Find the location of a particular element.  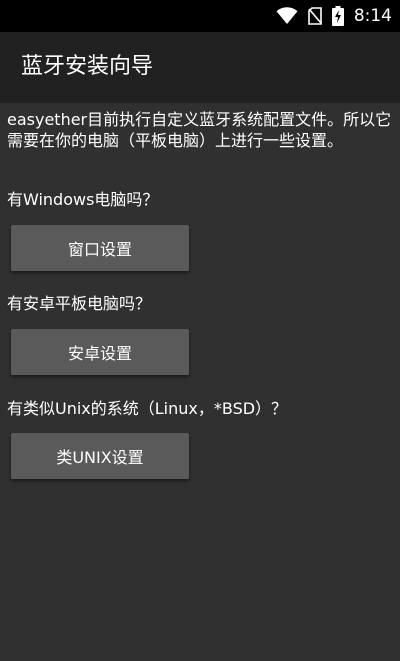

wifi-icon is located at coordinates (287, 16).